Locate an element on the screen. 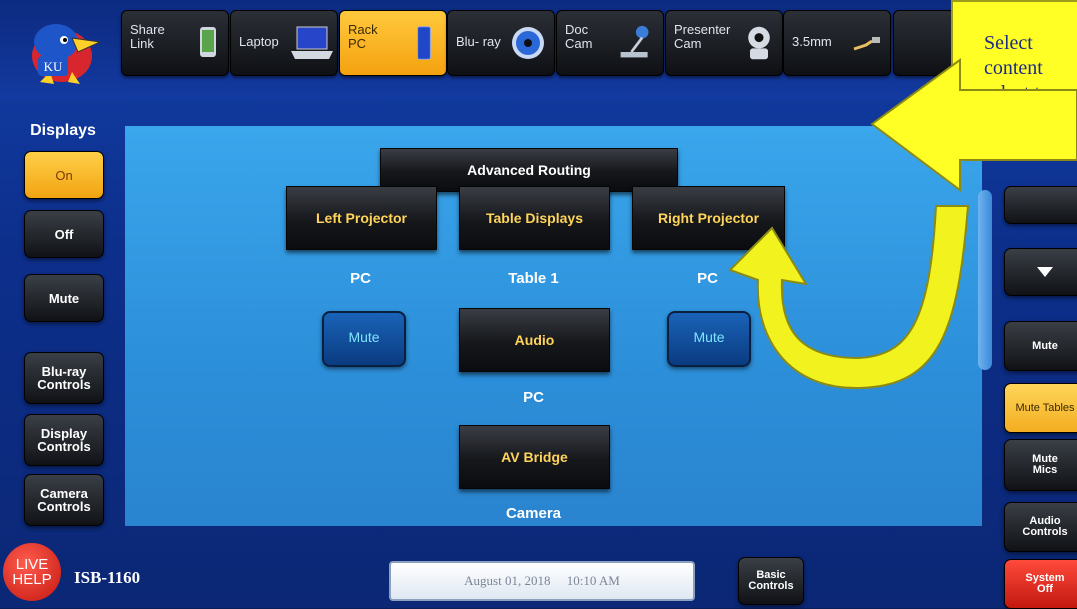 This screenshot has width=1077, height=609. annotation-arrow-curved is located at coordinates (849, 297).